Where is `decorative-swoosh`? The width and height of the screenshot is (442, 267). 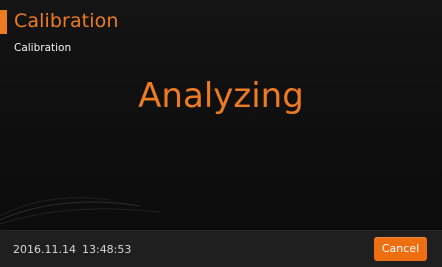 decorative-swoosh is located at coordinates (80, 211).